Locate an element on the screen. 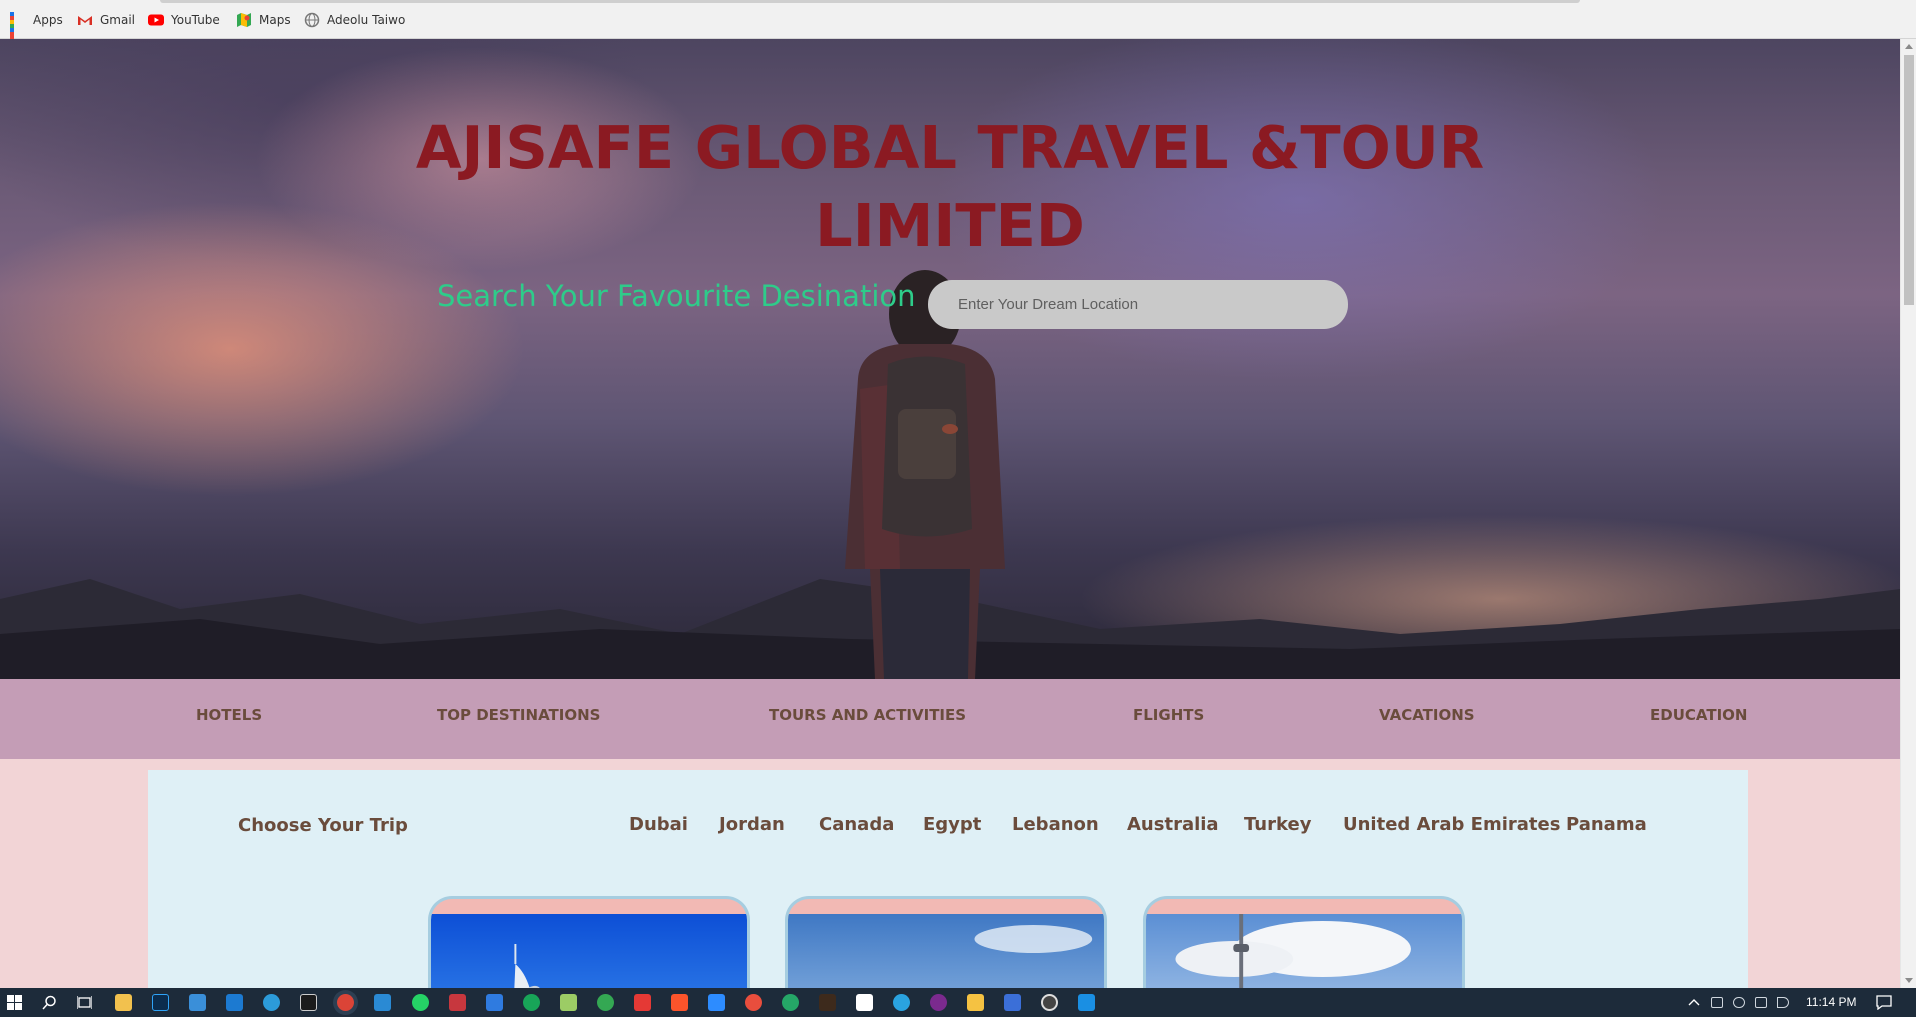 Image resolution: width=1916 pixels, height=1017 pixels. photoshop-icon is located at coordinates (160, 1002).